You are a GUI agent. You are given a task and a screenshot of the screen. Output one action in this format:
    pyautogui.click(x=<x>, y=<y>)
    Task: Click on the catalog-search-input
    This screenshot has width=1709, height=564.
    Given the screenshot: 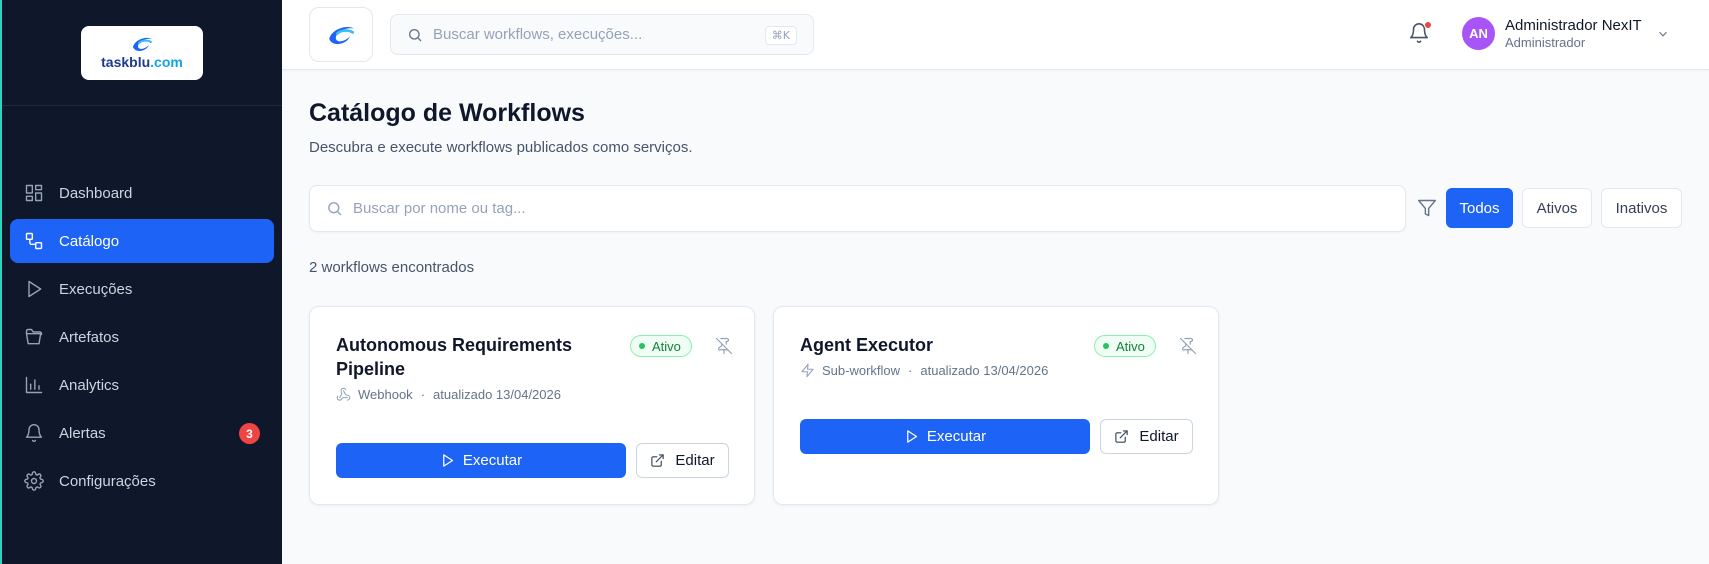 What is the action you would take?
    pyautogui.click(x=803, y=208)
    